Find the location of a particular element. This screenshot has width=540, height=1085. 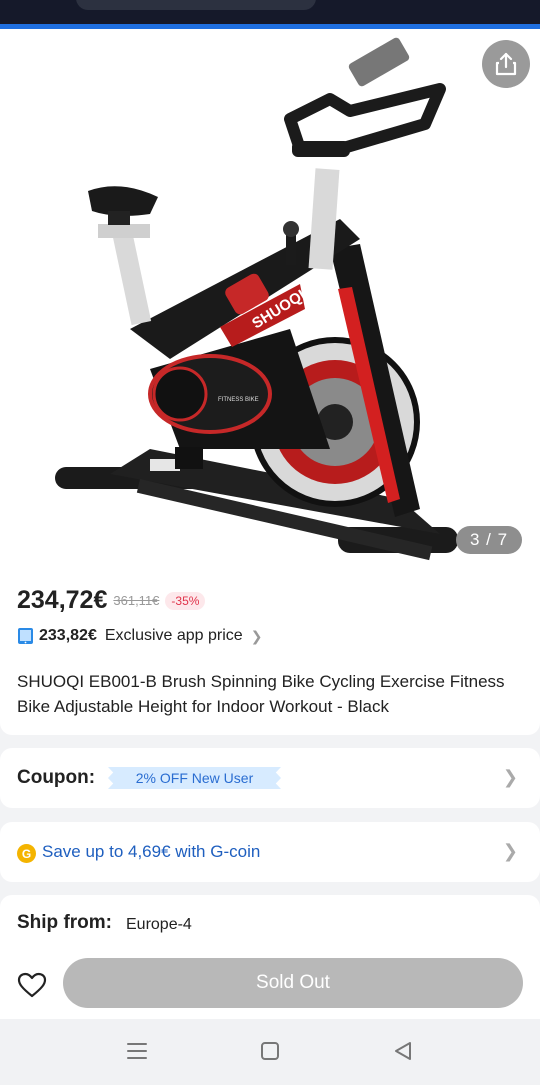

share-button is located at coordinates (506, 64).